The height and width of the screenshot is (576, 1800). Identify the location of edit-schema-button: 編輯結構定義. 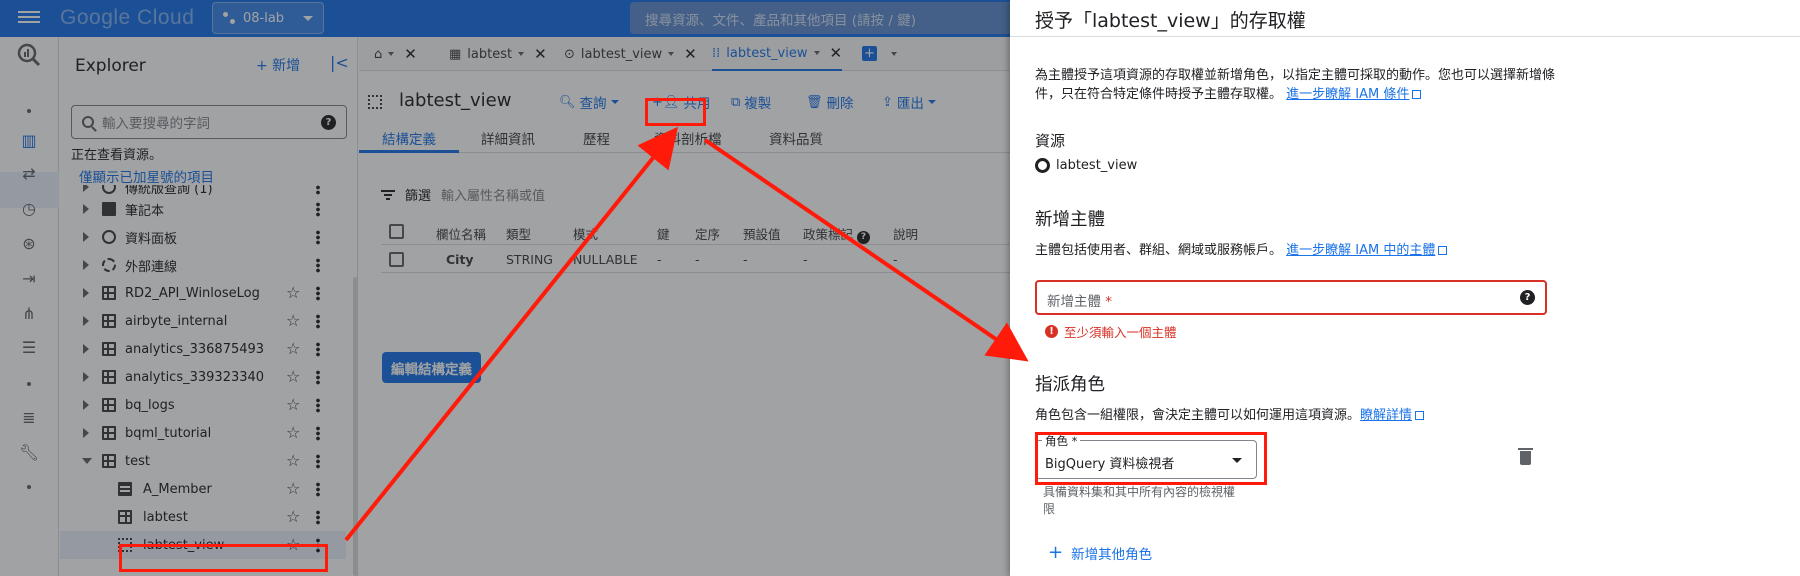
(431, 367).